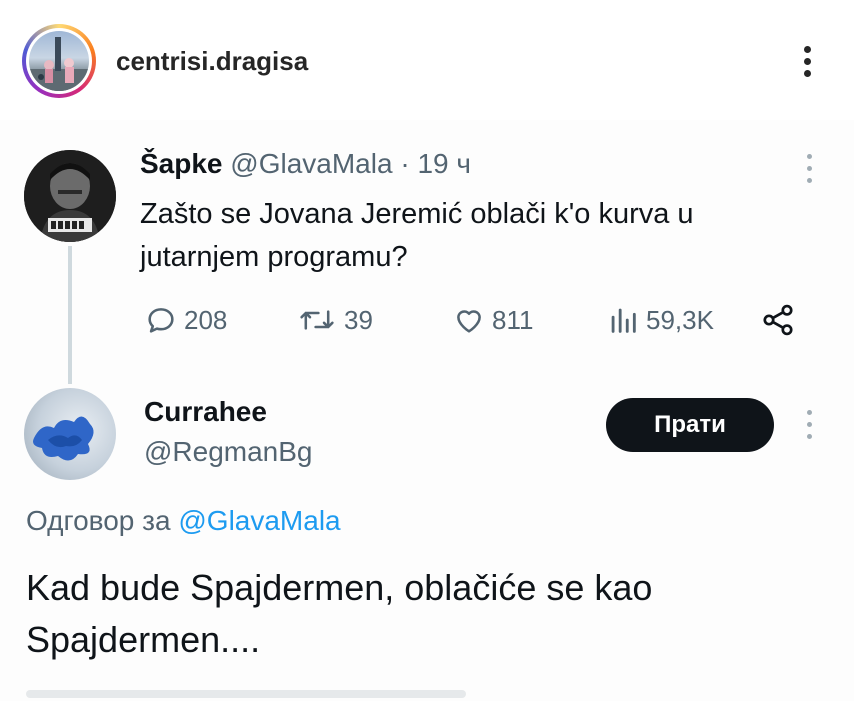 The height and width of the screenshot is (701, 854). Describe the element at coordinates (206, 319) in the screenshot. I see `reply-count: 208` at that location.